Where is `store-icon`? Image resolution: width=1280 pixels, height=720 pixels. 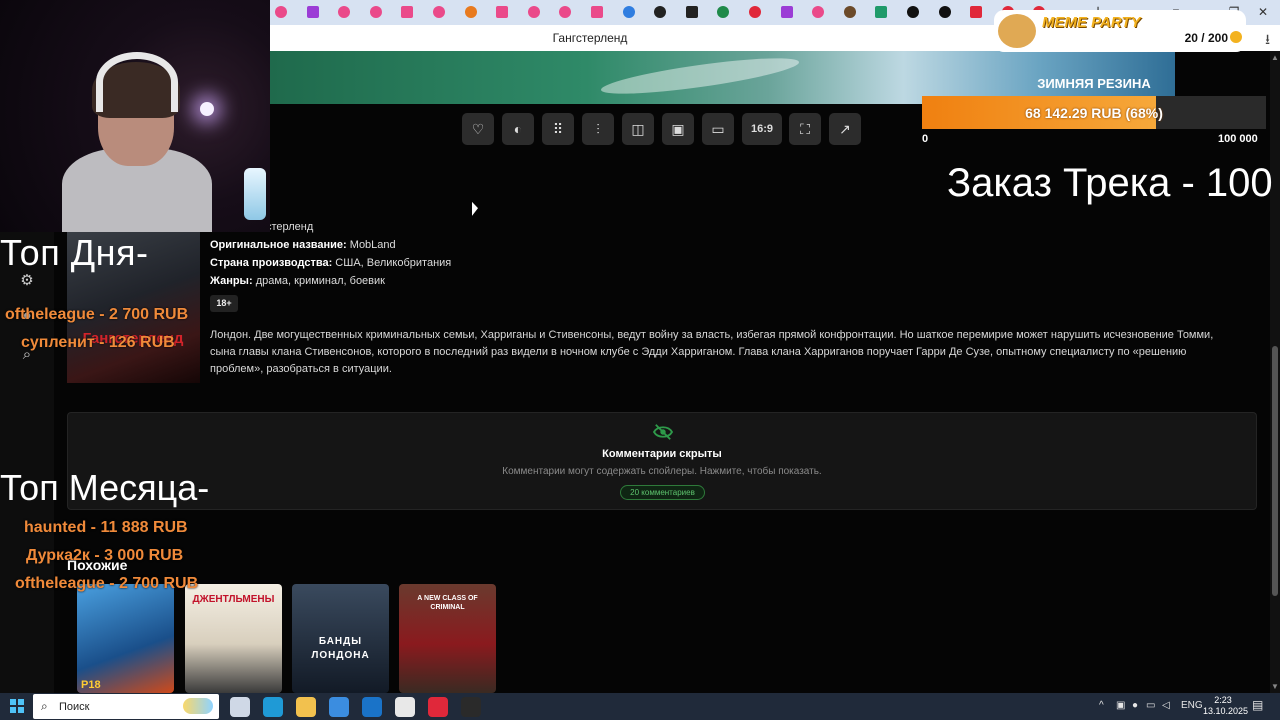 store-icon is located at coordinates (339, 707).